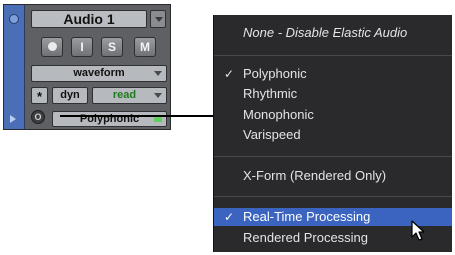 This screenshot has height=255, width=455. Describe the element at coordinates (333, 115) in the screenshot. I see `menu-item-monophonic: Monophonic` at that location.